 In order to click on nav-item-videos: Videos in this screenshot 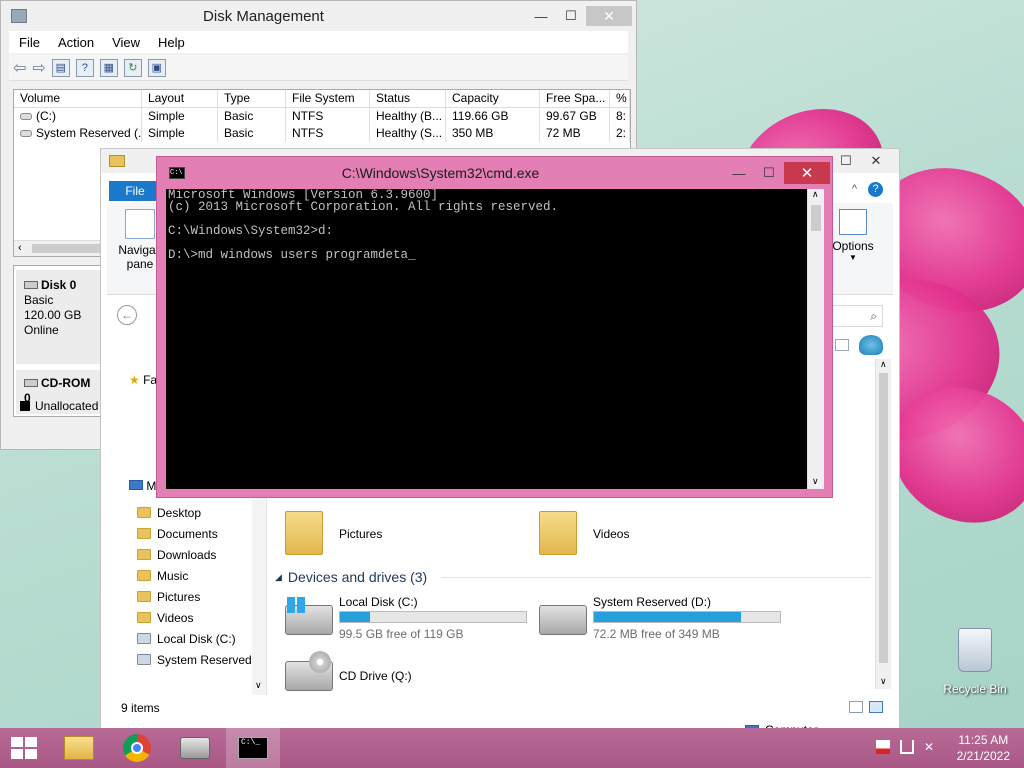, I will do `click(187, 617)`.